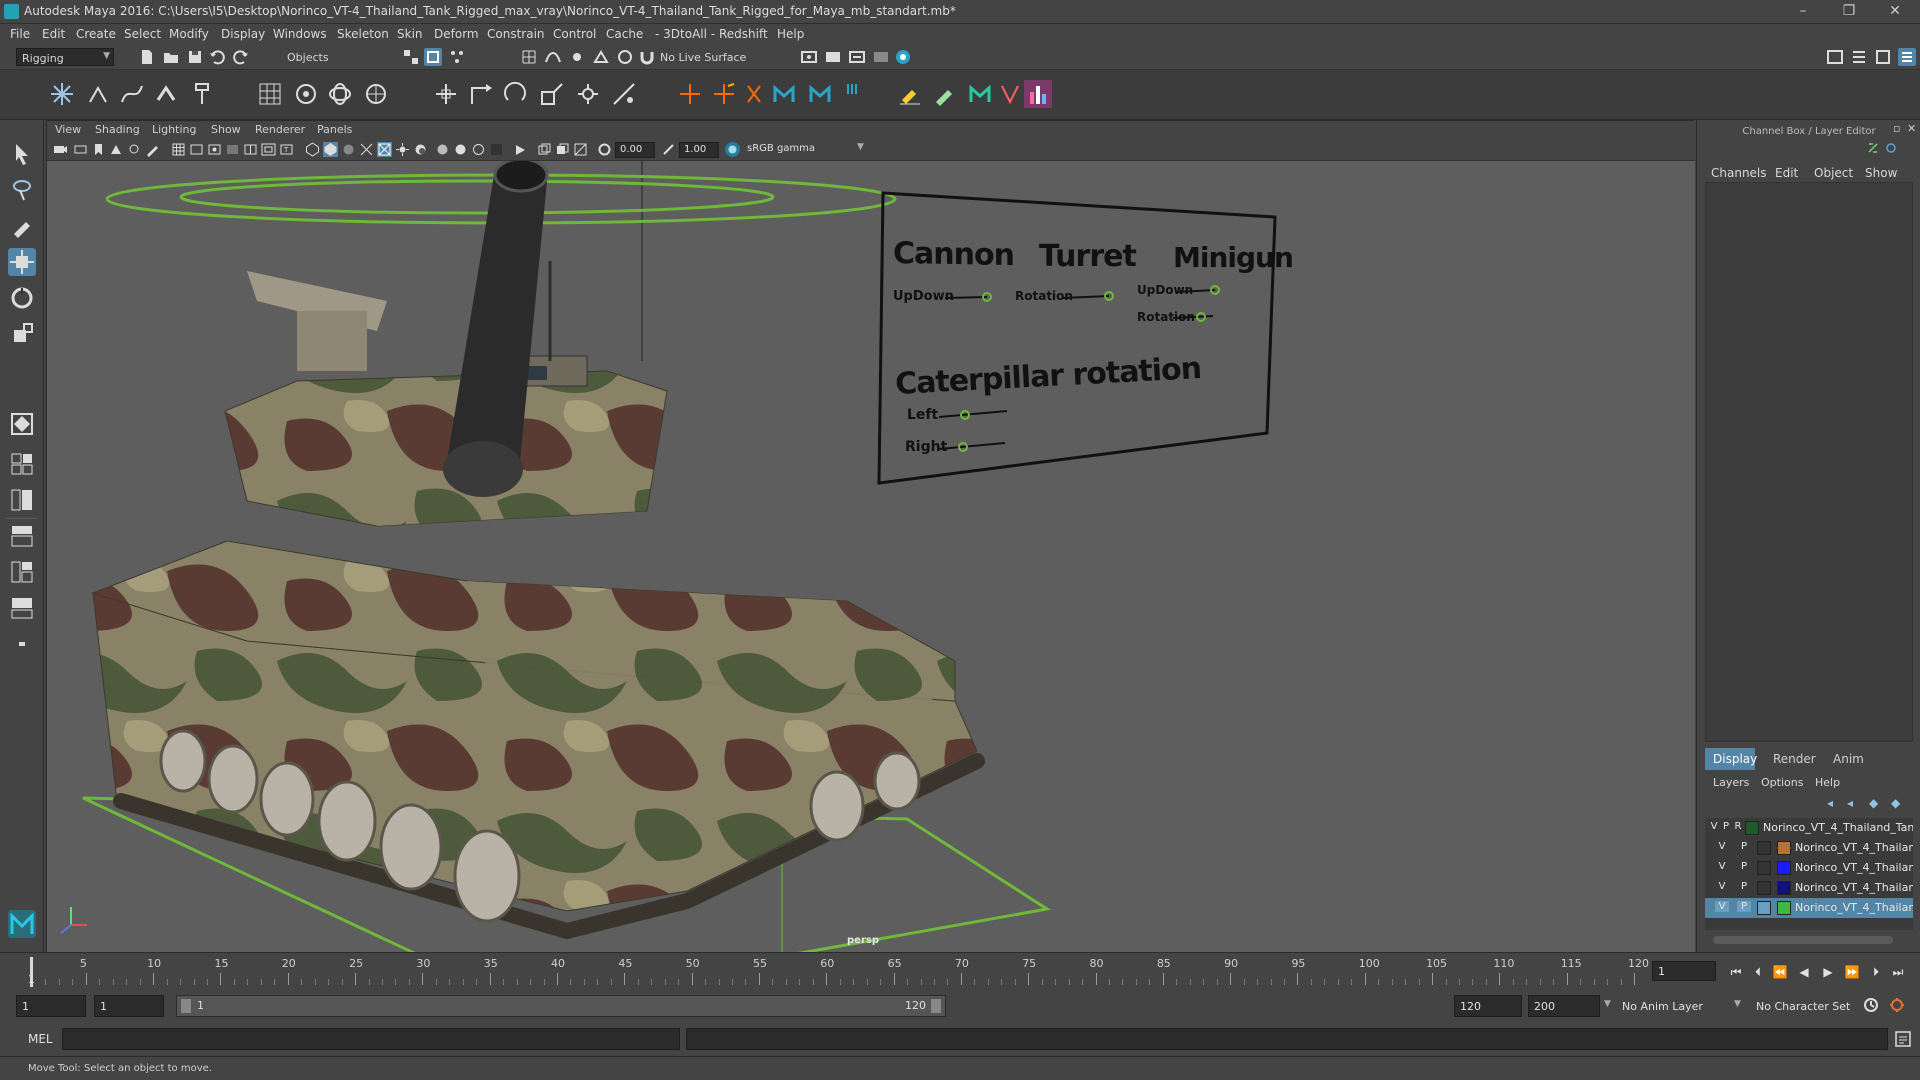  I want to click on depth-of-field-icon, so click(496, 149).